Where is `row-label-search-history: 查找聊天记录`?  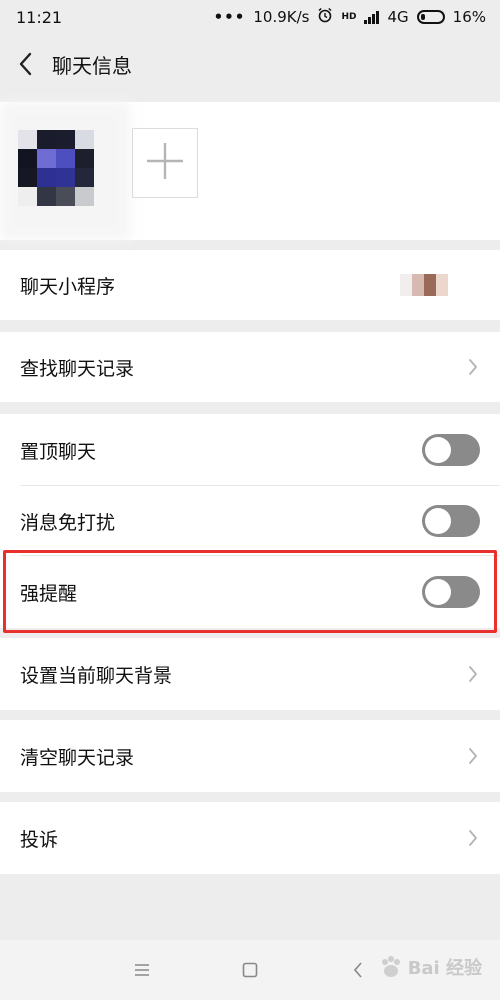 row-label-search-history: 查找聊天记录 is located at coordinates (77, 368).